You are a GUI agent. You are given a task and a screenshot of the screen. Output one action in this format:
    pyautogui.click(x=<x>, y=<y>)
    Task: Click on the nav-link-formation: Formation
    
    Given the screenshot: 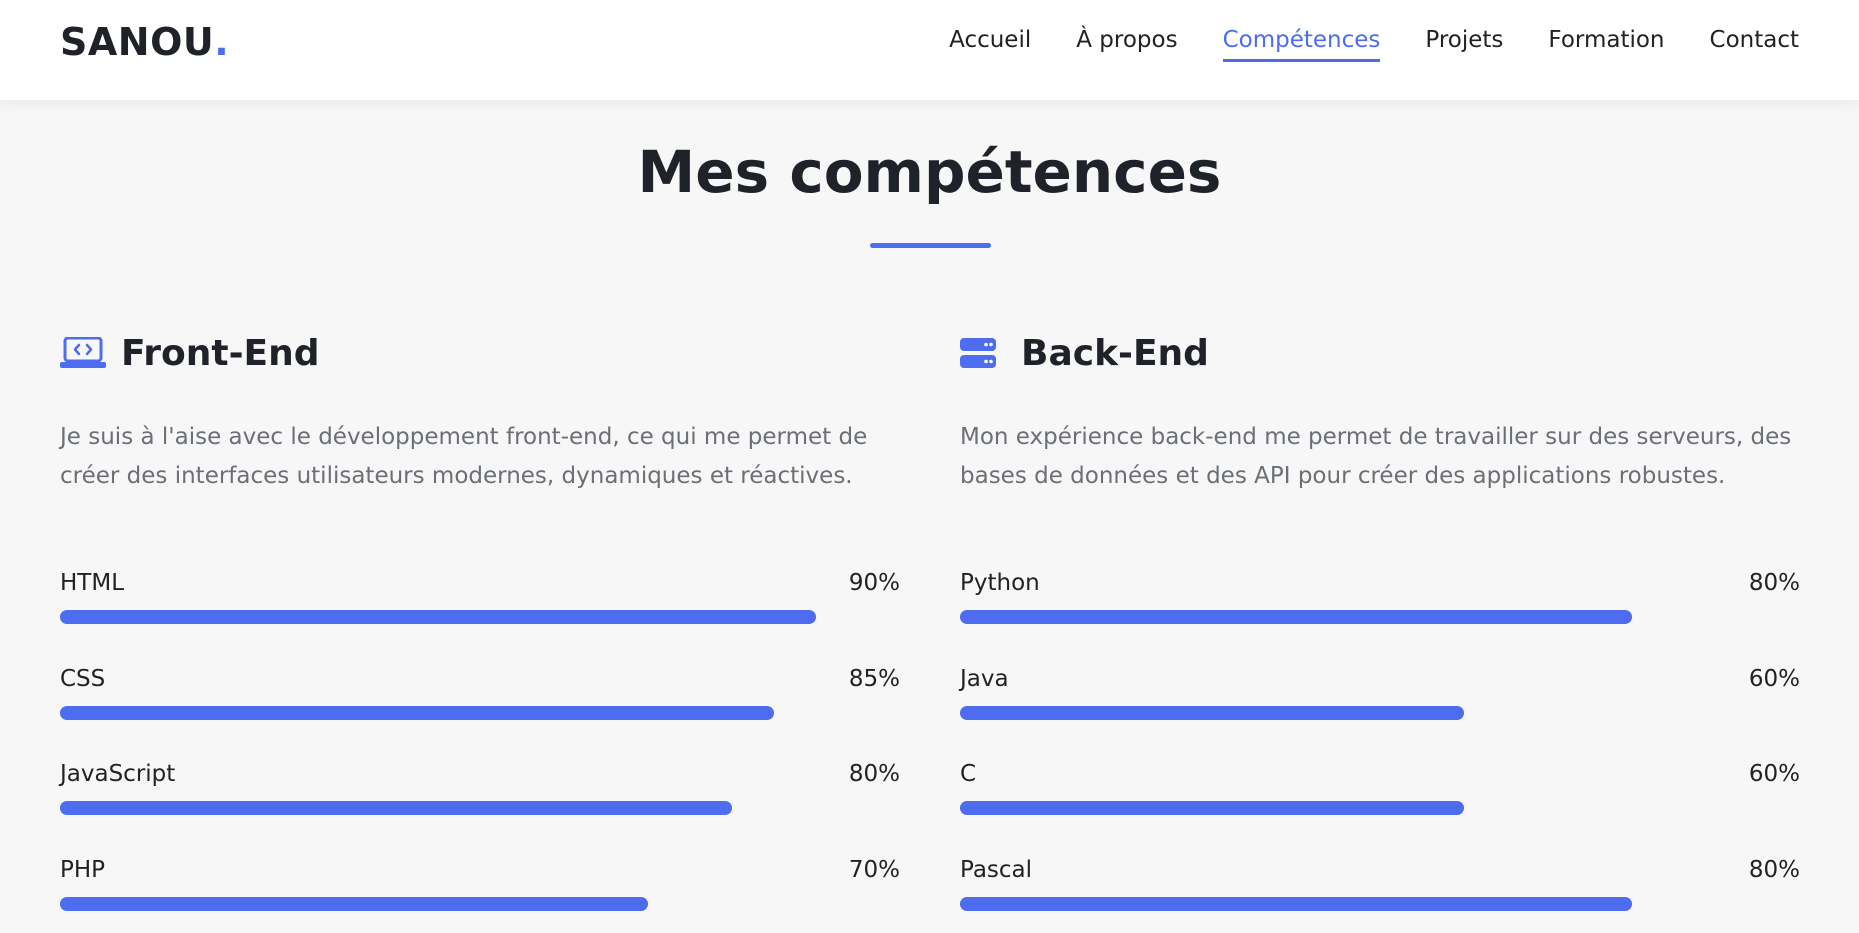 What is the action you would take?
    pyautogui.click(x=1606, y=44)
    